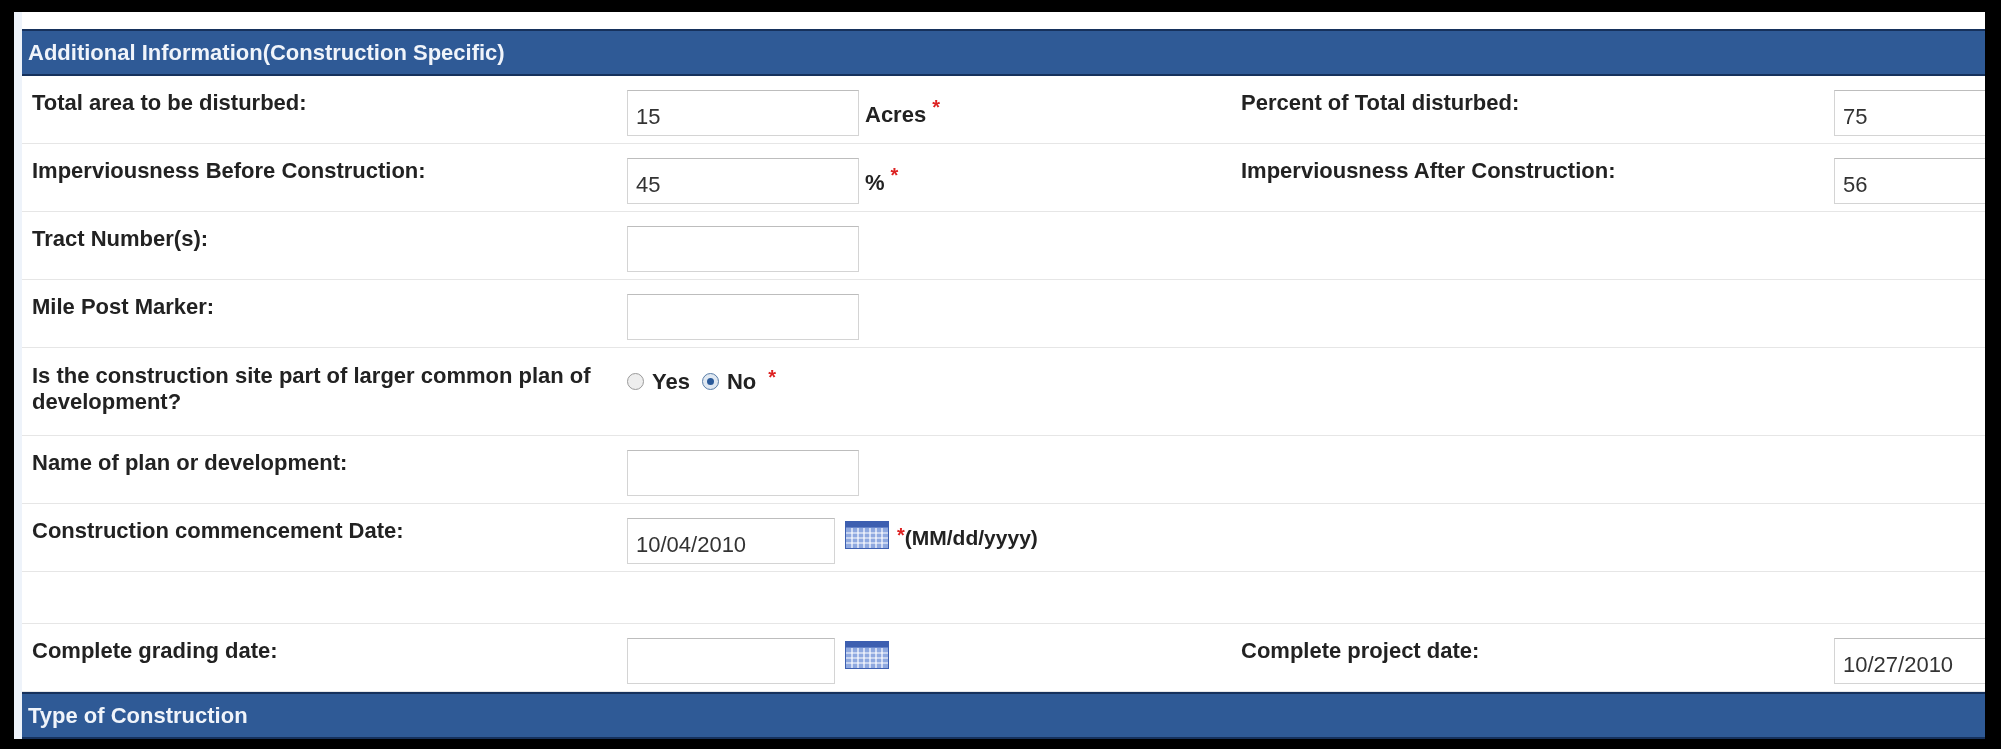 This screenshot has width=2001, height=749. What do you see at coordinates (1909, 180) in the screenshot?
I see `input-field: 56` at bounding box center [1909, 180].